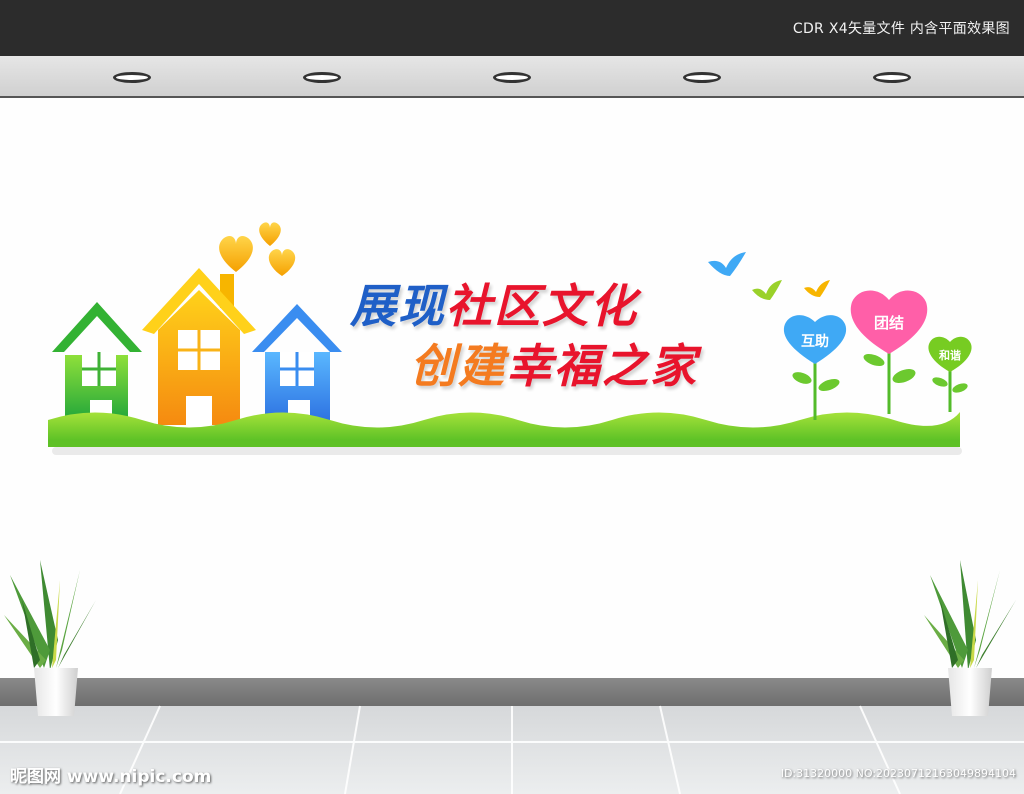 This screenshot has height=794, width=1024. What do you see at coordinates (507, 451) in the screenshot?
I see `sign-shadow` at bounding box center [507, 451].